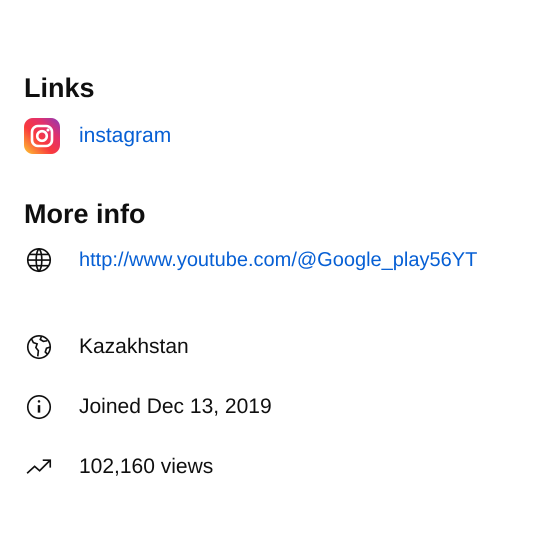 The height and width of the screenshot is (560, 560). I want to click on info-text: Kazakhstan, so click(134, 347).